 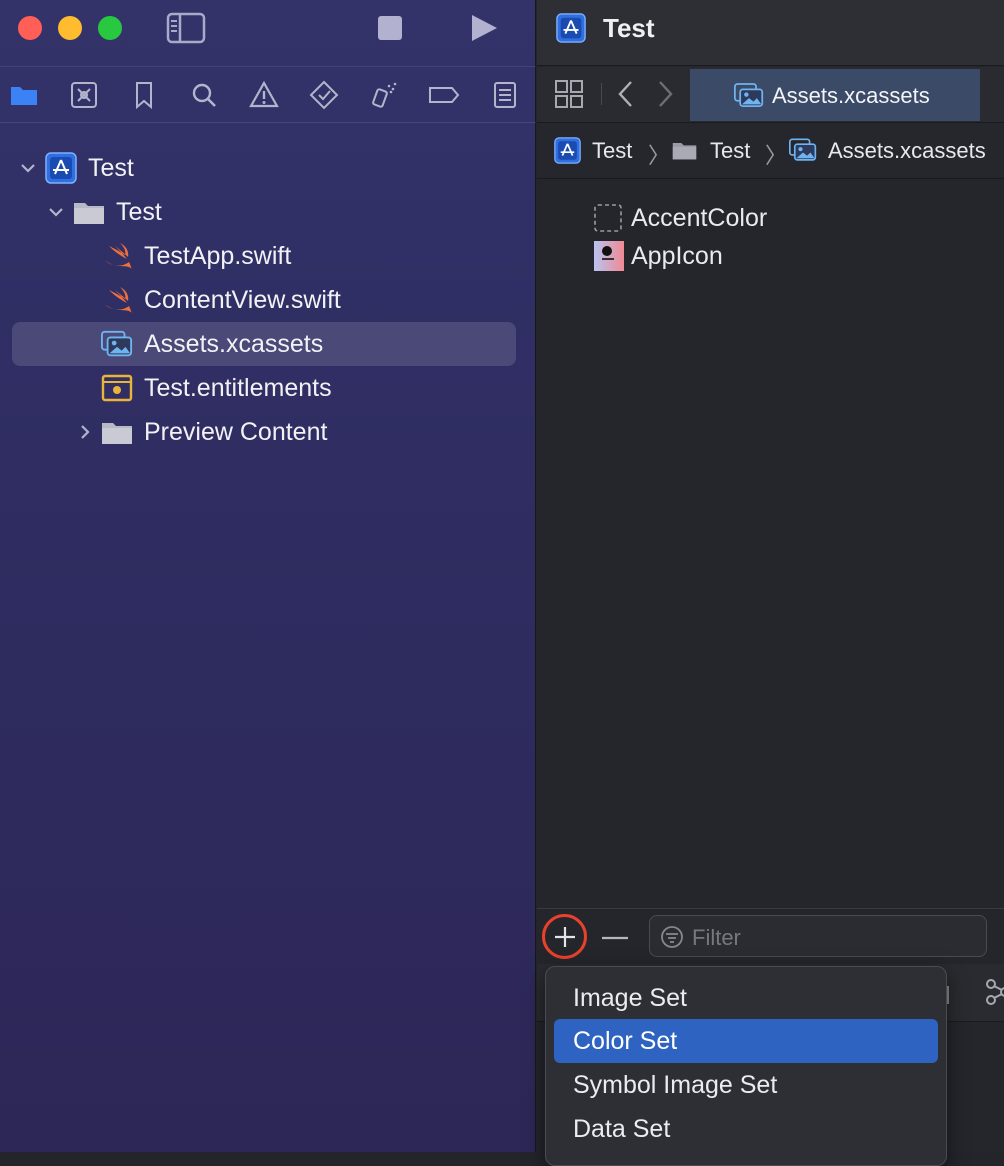 I want to click on test-icon, so click(x=324, y=95).